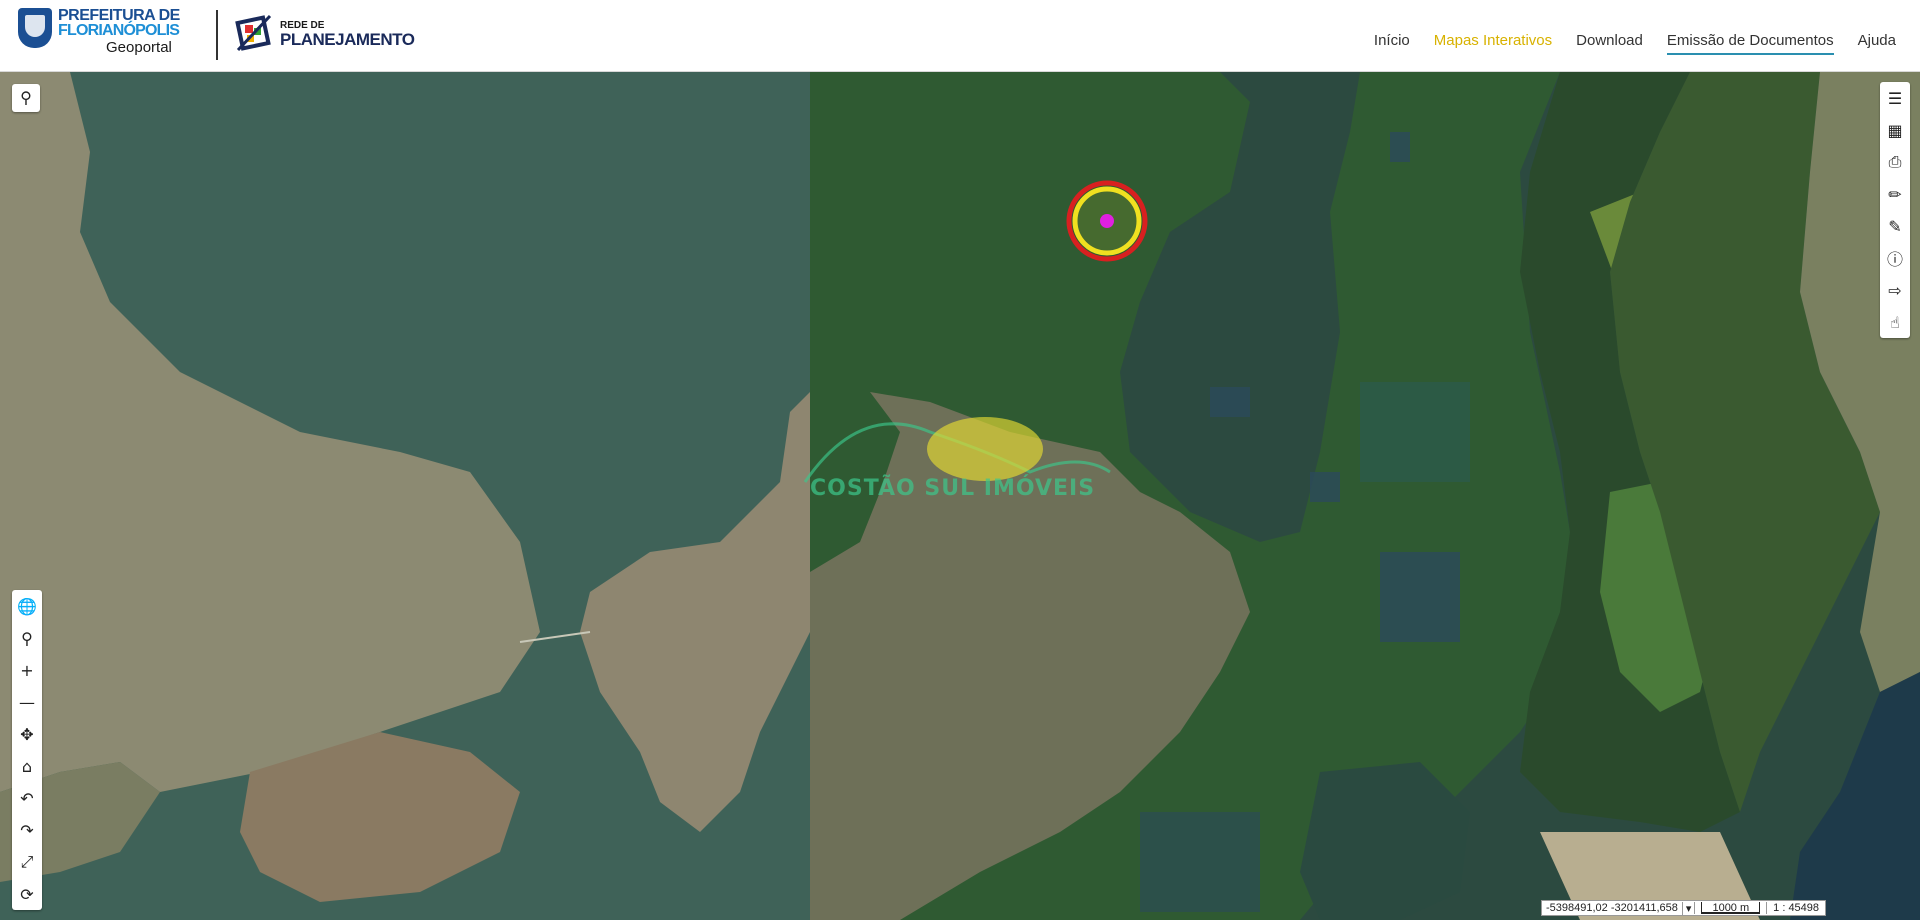  I want to click on fullscreen-icon: ⤢, so click(27, 862).